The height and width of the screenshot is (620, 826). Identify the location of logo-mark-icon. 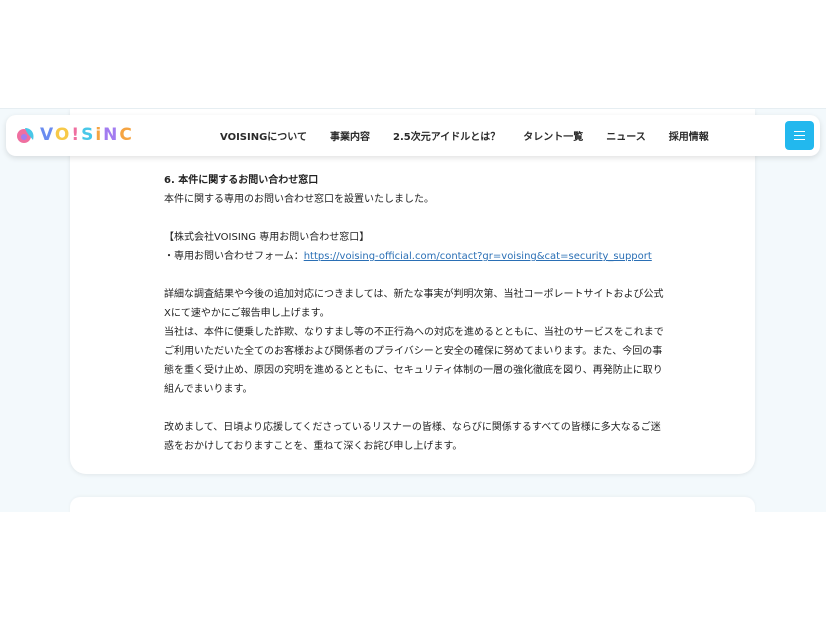
(25, 135).